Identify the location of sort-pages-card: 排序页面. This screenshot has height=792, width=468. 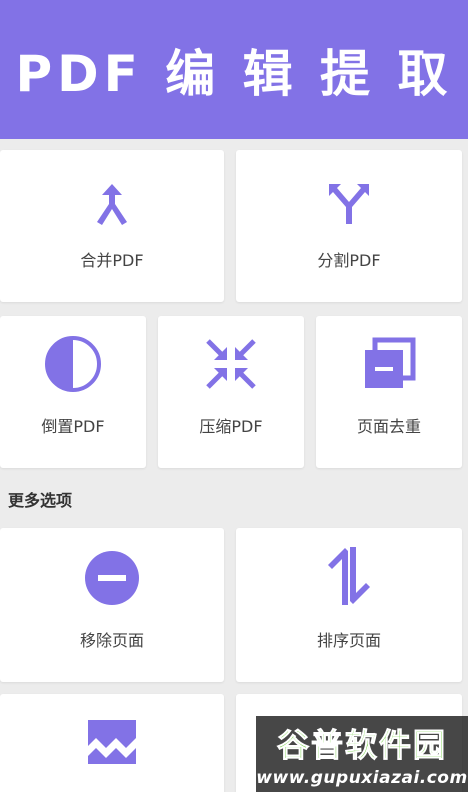
(349, 605).